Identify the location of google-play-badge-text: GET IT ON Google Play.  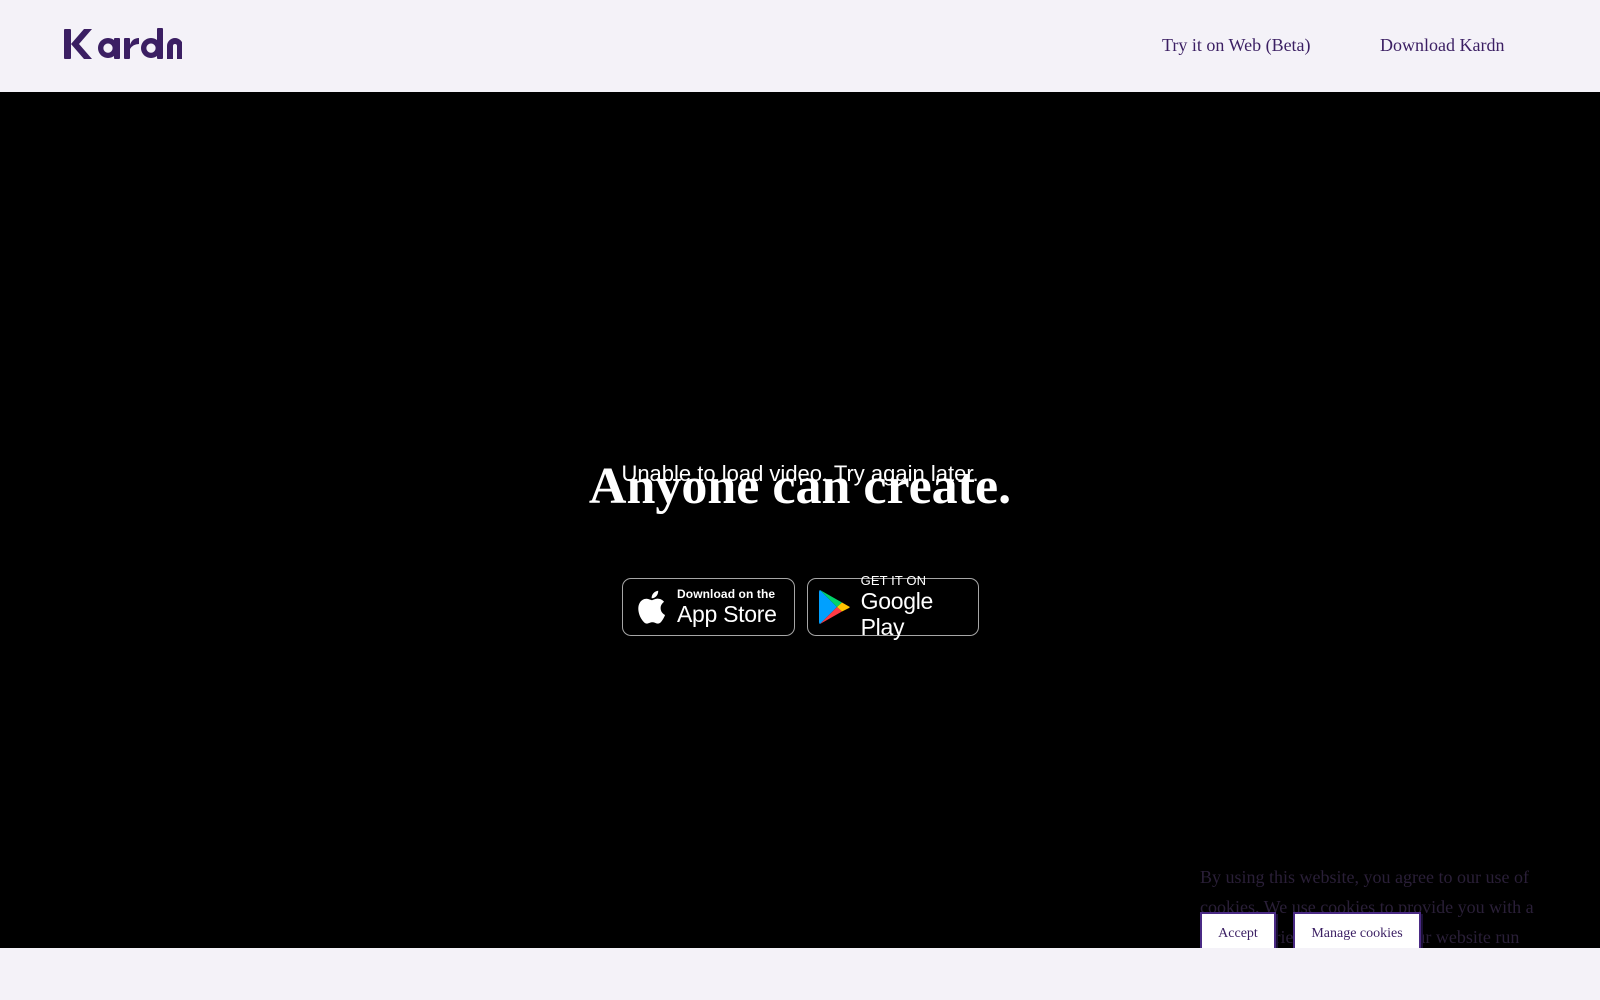
(919, 607).